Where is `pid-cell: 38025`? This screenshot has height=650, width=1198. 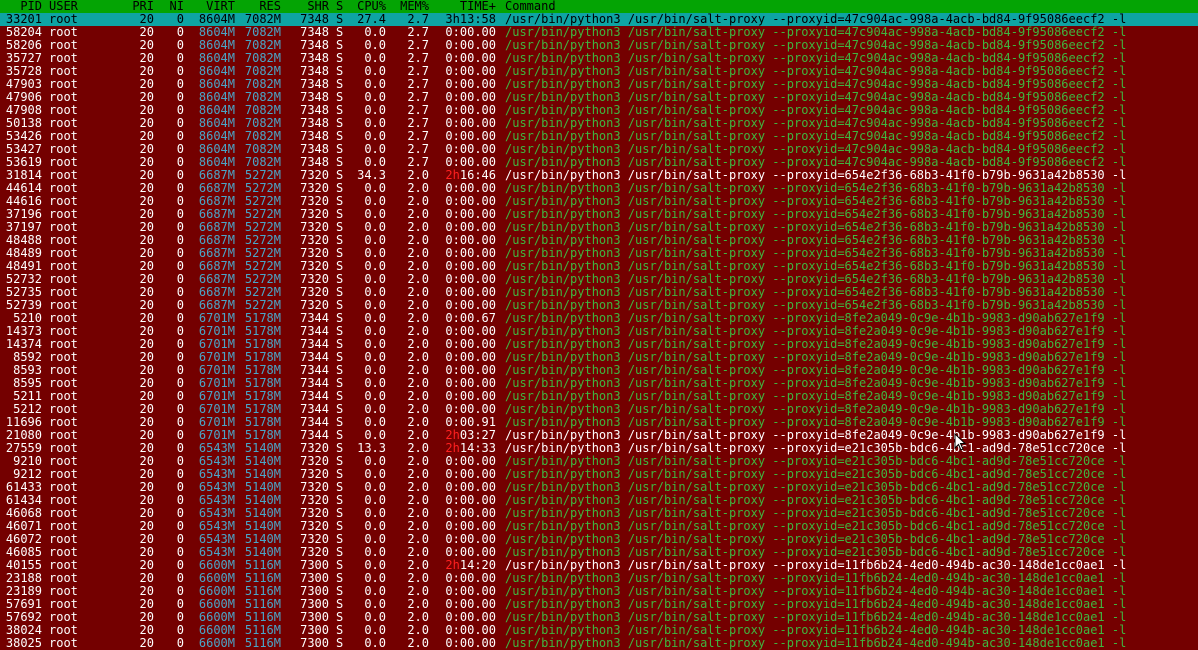 pid-cell: 38025 is located at coordinates (23, 643).